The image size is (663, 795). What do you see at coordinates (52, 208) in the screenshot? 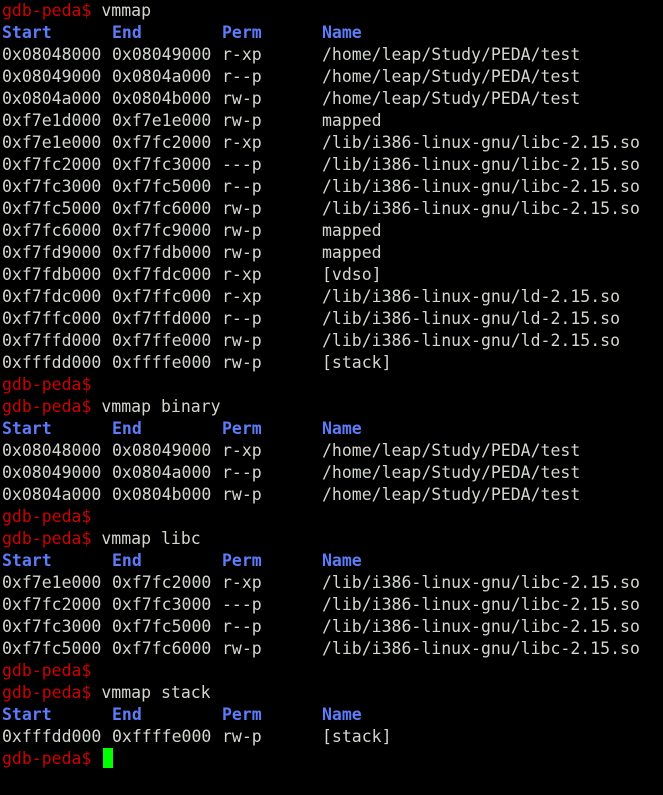
I see `cell-start: 0xf7fc5000` at bounding box center [52, 208].